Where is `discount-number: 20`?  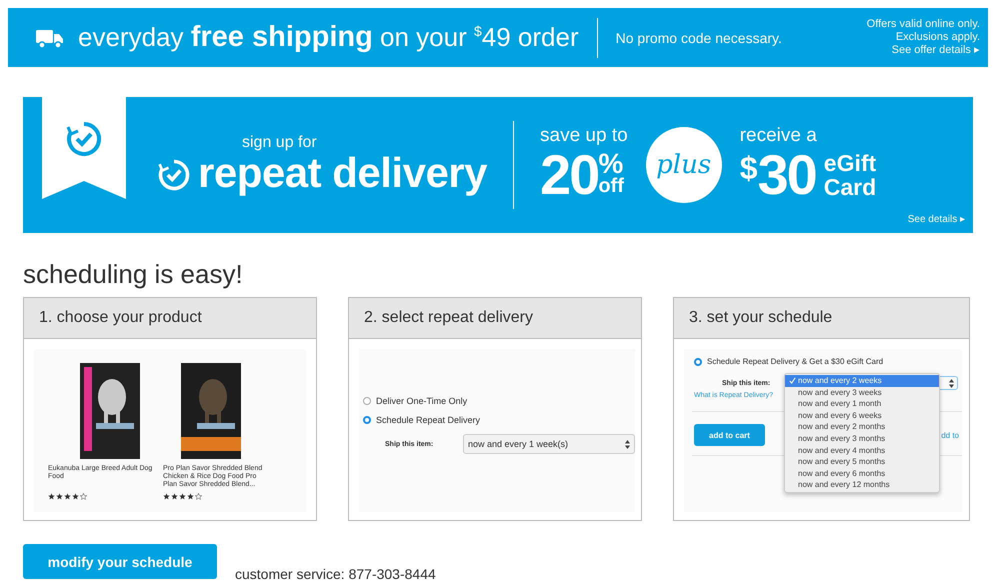
discount-number: 20 is located at coordinates (569, 175).